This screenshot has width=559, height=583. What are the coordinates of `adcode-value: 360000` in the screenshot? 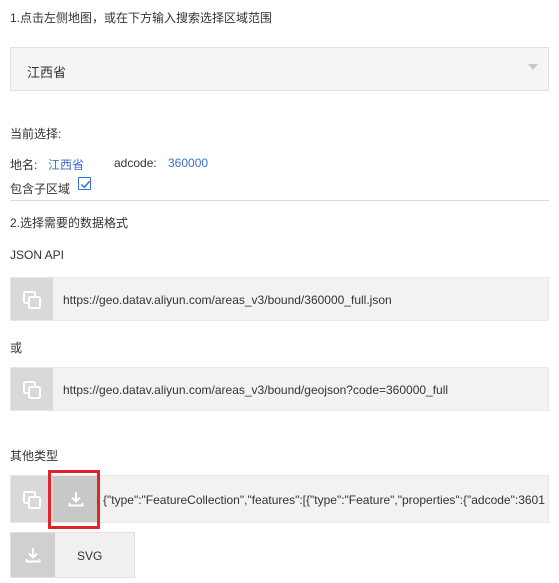 It's located at (188, 163).